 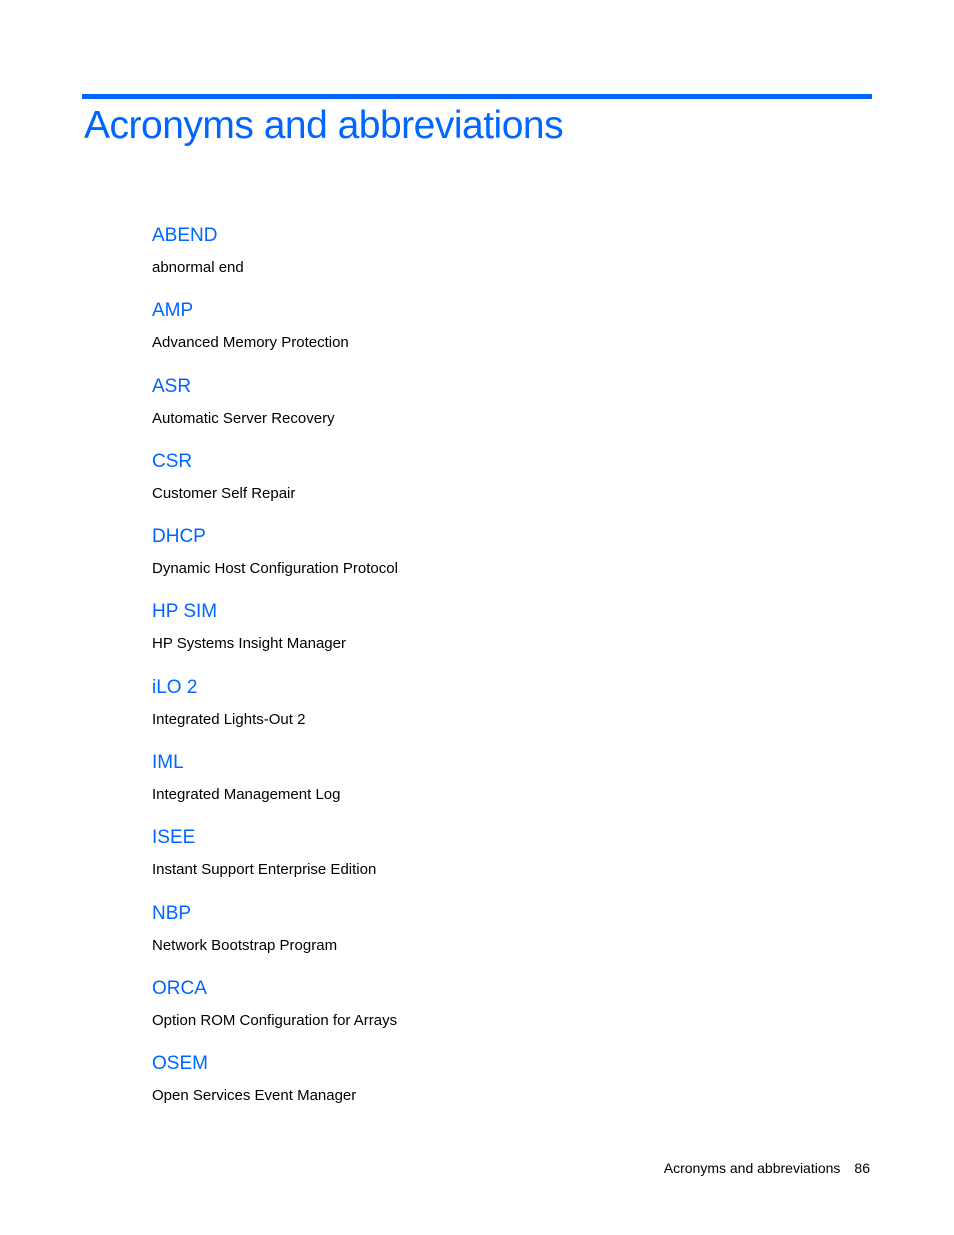 What do you see at coordinates (168, 763) in the screenshot?
I see `acronym-term: IML` at bounding box center [168, 763].